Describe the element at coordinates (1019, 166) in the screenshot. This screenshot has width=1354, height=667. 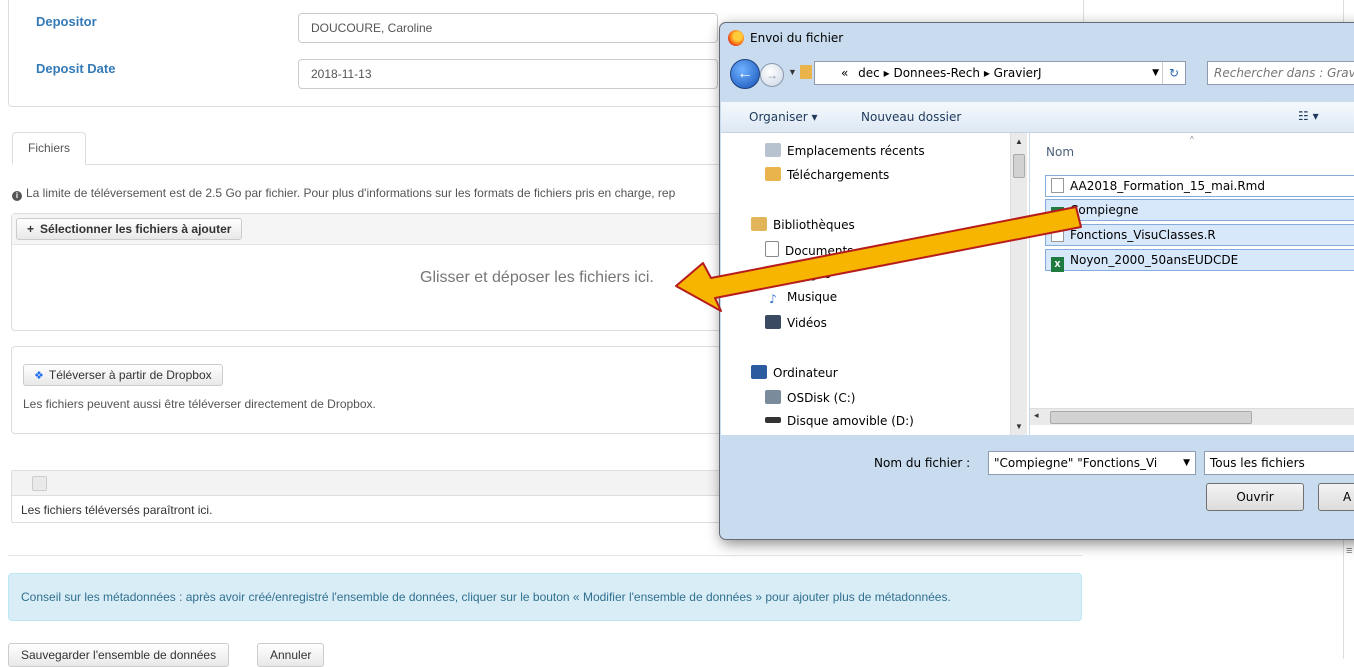
I see `scroll-thumb` at that location.